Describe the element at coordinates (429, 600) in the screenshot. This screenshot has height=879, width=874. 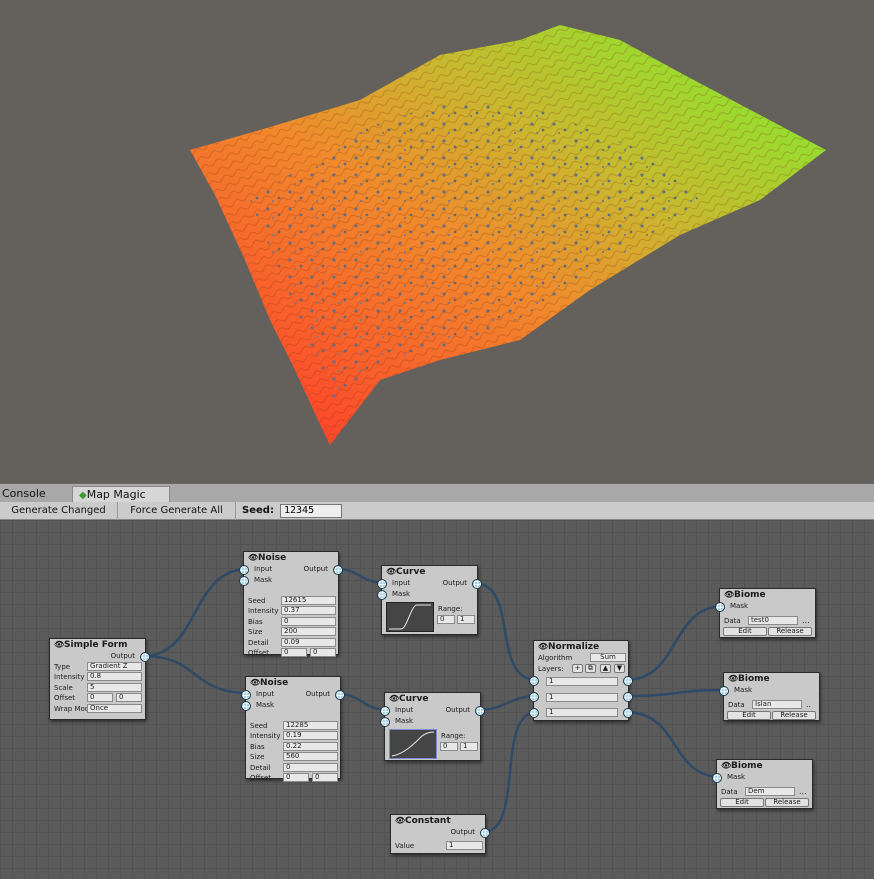
I see `curve-node-1: 👁 Curve Input Output Mask Range: 0 1` at that location.